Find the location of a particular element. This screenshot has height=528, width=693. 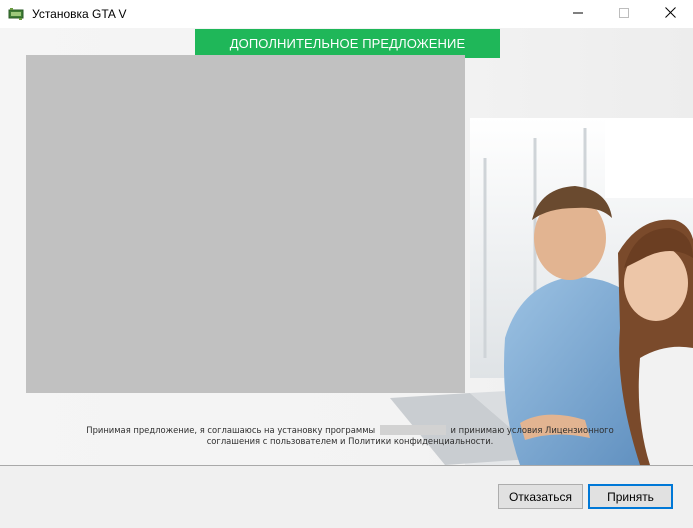

window-title: Установка GTA V is located at coordinates (79, 14).